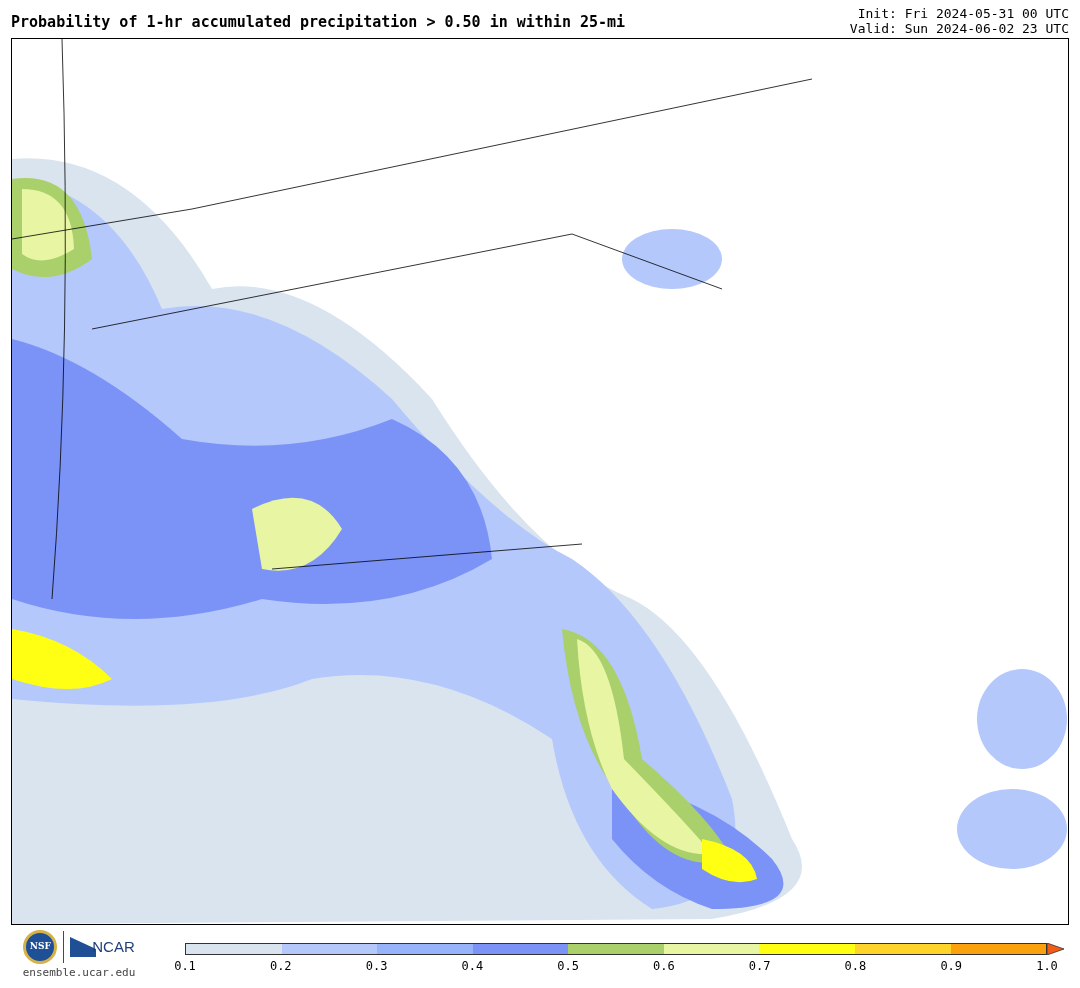  What do you see at coordinates (568, 966) in the screenshot?
I see `colorbar-tick-label: 0.5` at bounding box center [568, 966].